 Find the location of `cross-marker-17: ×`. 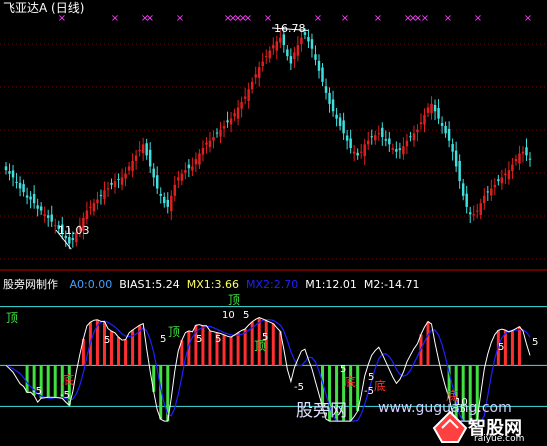

cross-marker-17: × is located at coordinates (425, 18).